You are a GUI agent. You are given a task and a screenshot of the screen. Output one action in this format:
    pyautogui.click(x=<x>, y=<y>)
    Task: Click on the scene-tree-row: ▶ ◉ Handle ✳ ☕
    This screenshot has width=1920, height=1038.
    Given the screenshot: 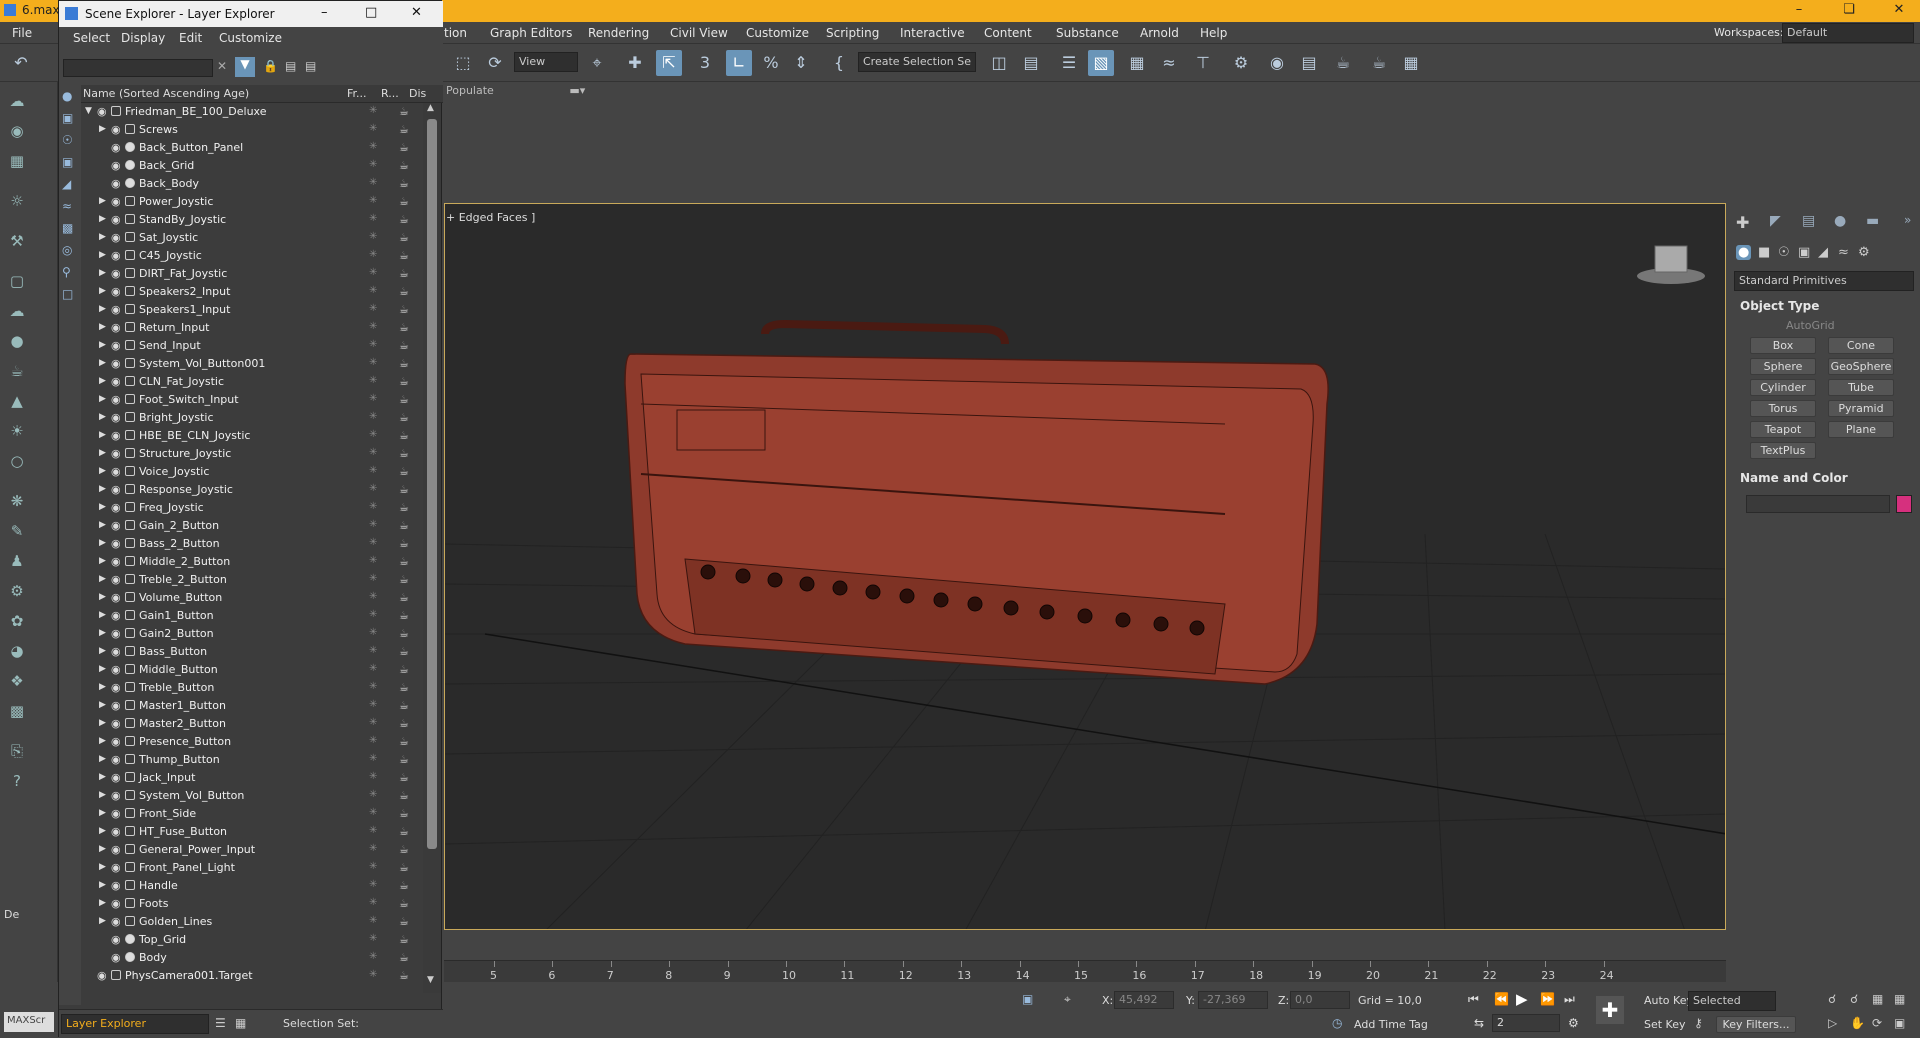 What is the action you would take?
    pyautogui.click(x=252, y=886)
    